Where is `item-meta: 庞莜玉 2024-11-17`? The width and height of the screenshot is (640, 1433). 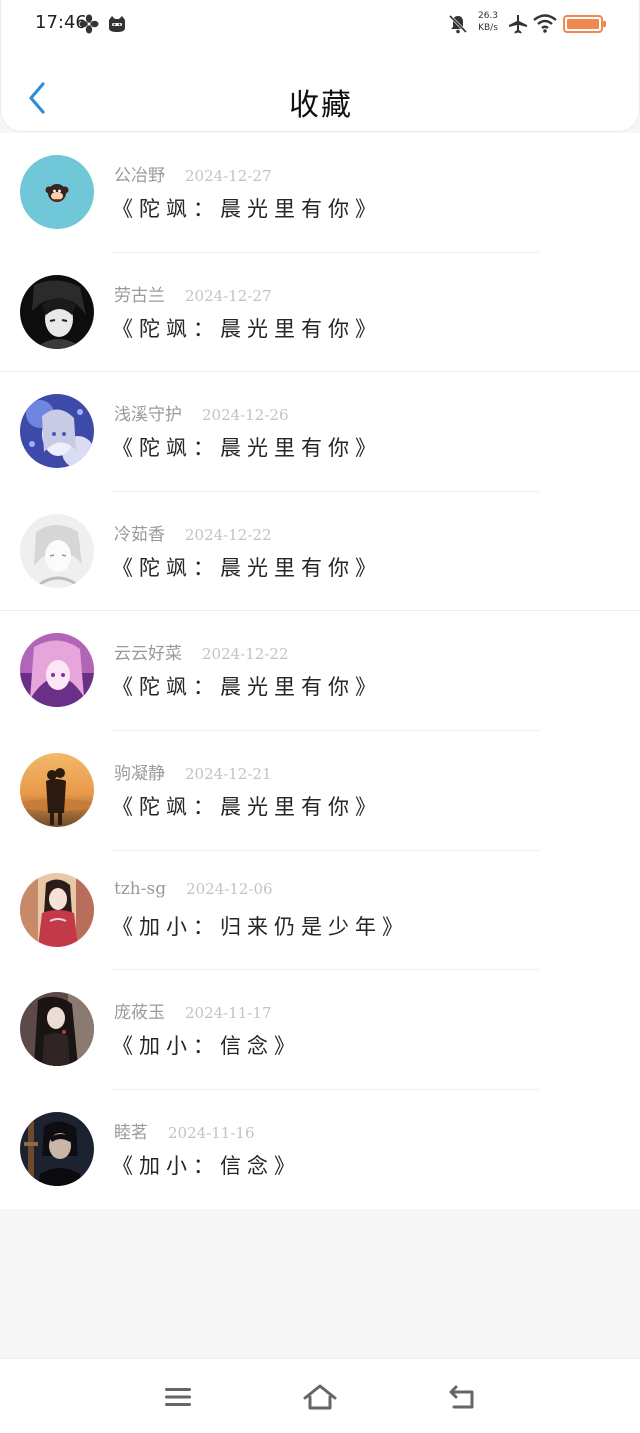
item-meta: 庞莜玉 2024-11-17 is located at coordinates (193, 1010).